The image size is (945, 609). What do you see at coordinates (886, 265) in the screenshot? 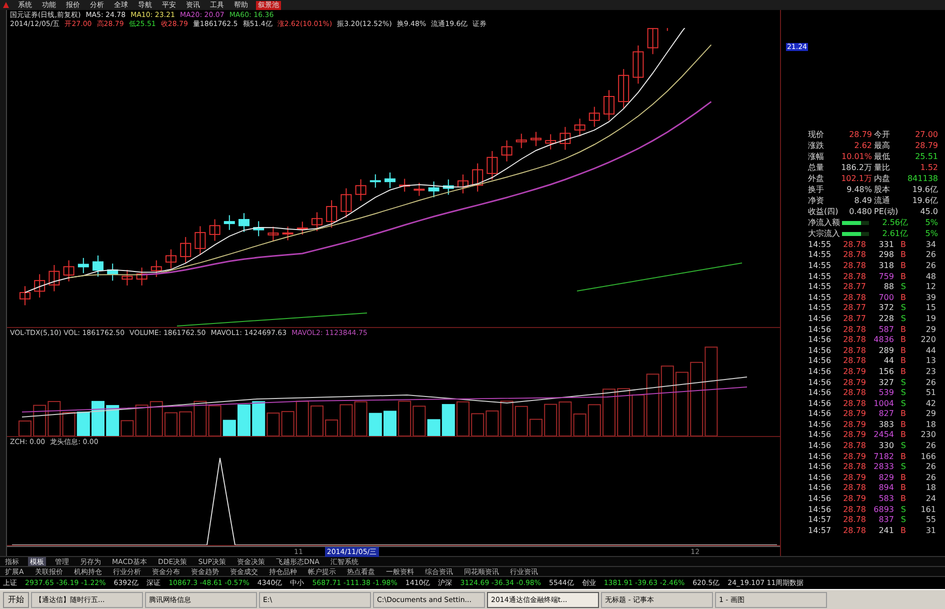
I see `trade-volume: 318` at bounding box center [886, 265].